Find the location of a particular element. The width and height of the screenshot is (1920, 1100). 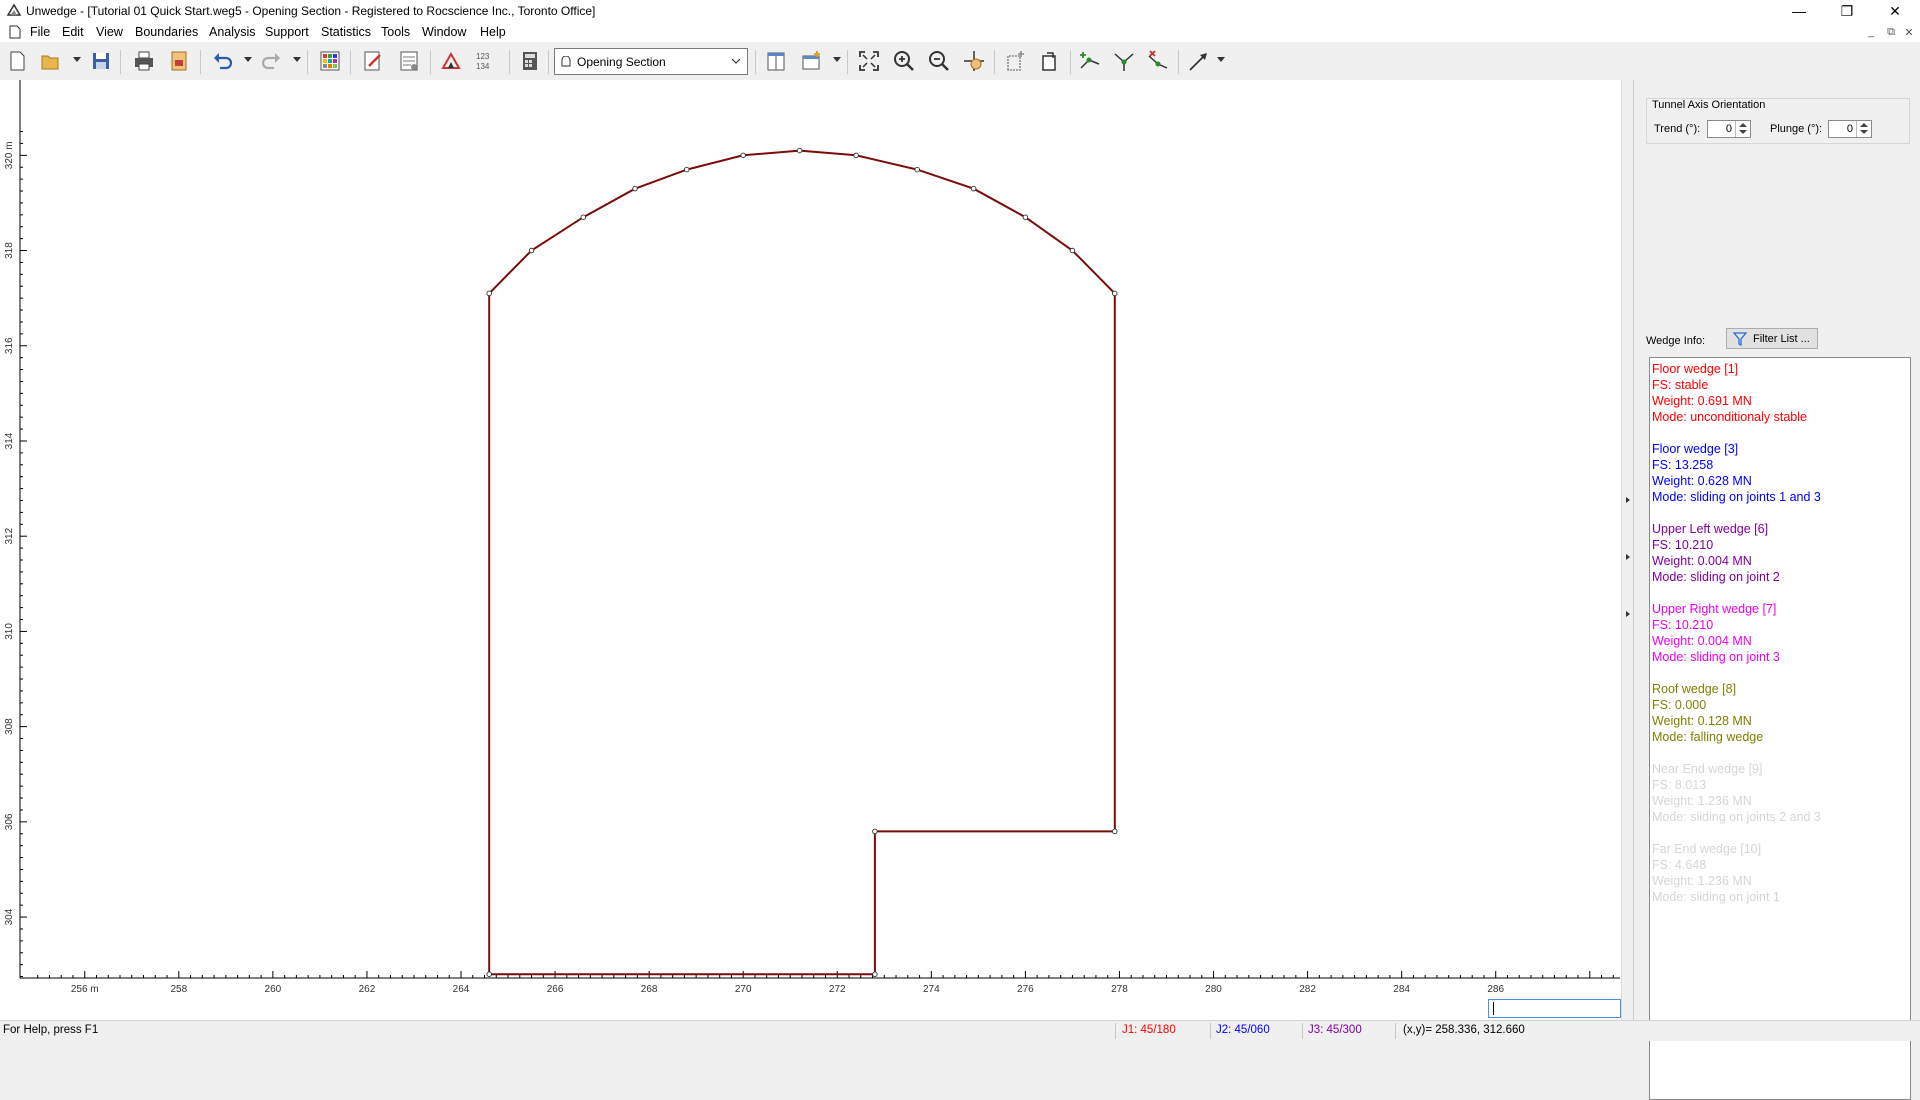

pan-button is located at coordinates (974, 61).